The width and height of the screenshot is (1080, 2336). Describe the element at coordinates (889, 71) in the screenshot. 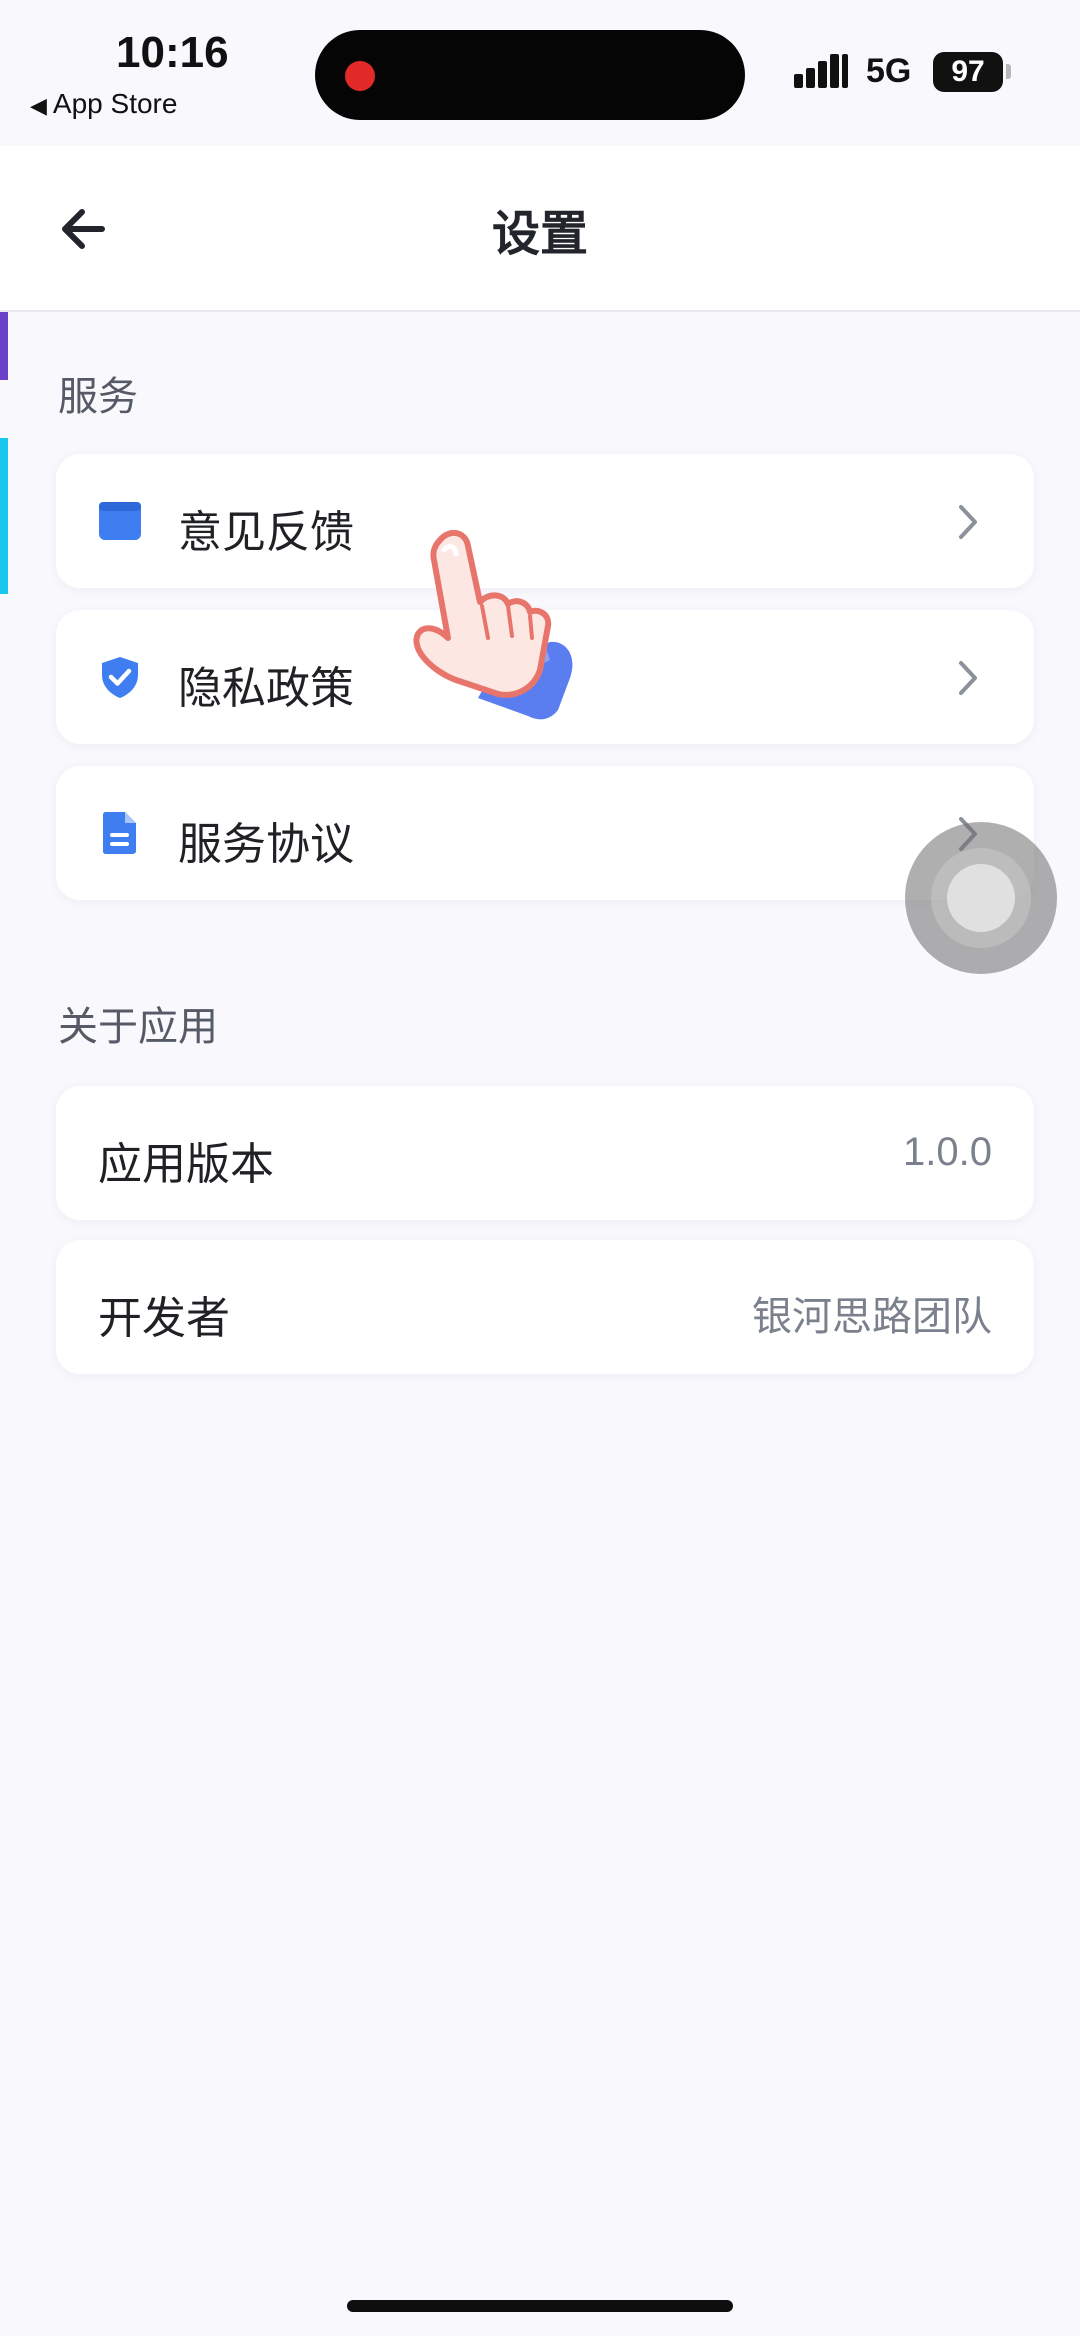

I see `network-type: 5G` at that location.